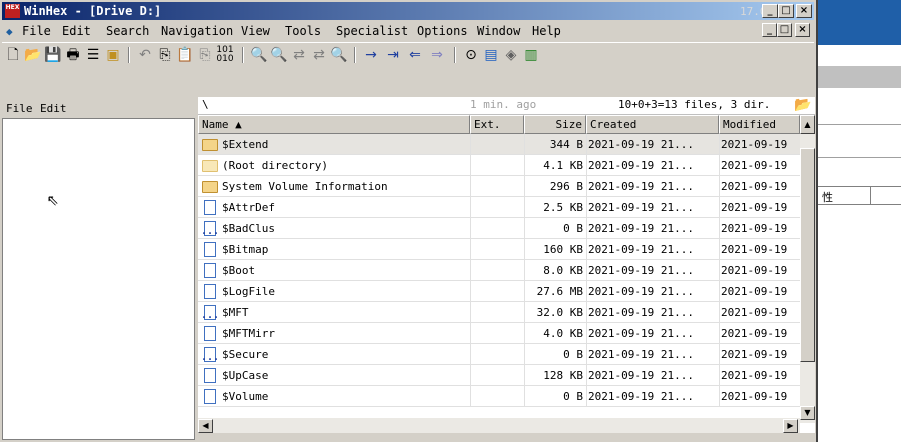 This screenshot has width=901, height=442. I want to click on paste-clipboard-icon: ⎘, so click(205, 55).